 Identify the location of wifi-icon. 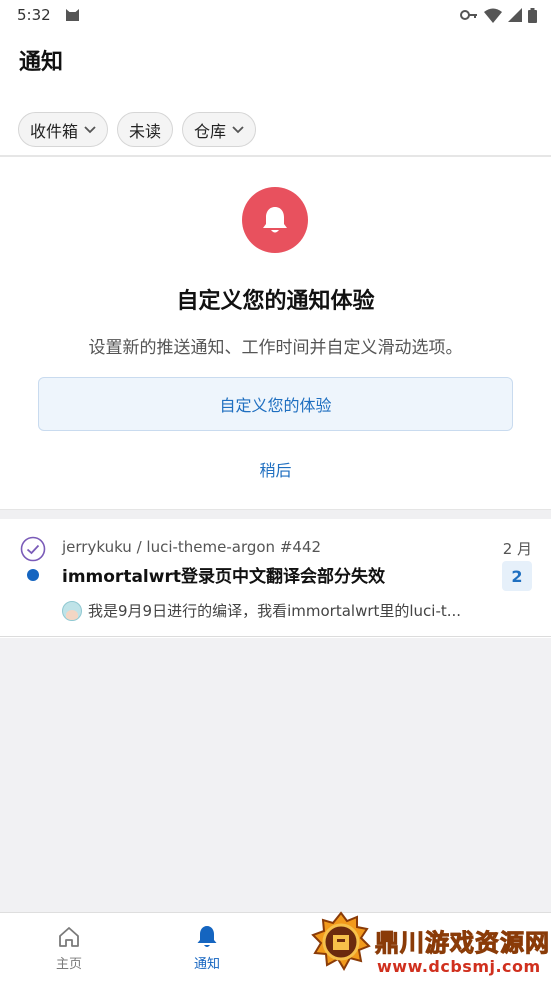
(493, 15).